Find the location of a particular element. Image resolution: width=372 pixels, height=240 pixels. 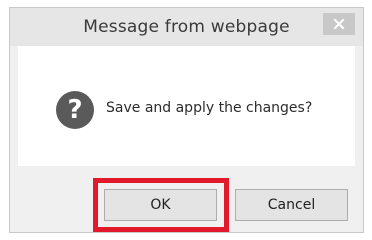

question-icon: ? is located at coordinates (75, 110).